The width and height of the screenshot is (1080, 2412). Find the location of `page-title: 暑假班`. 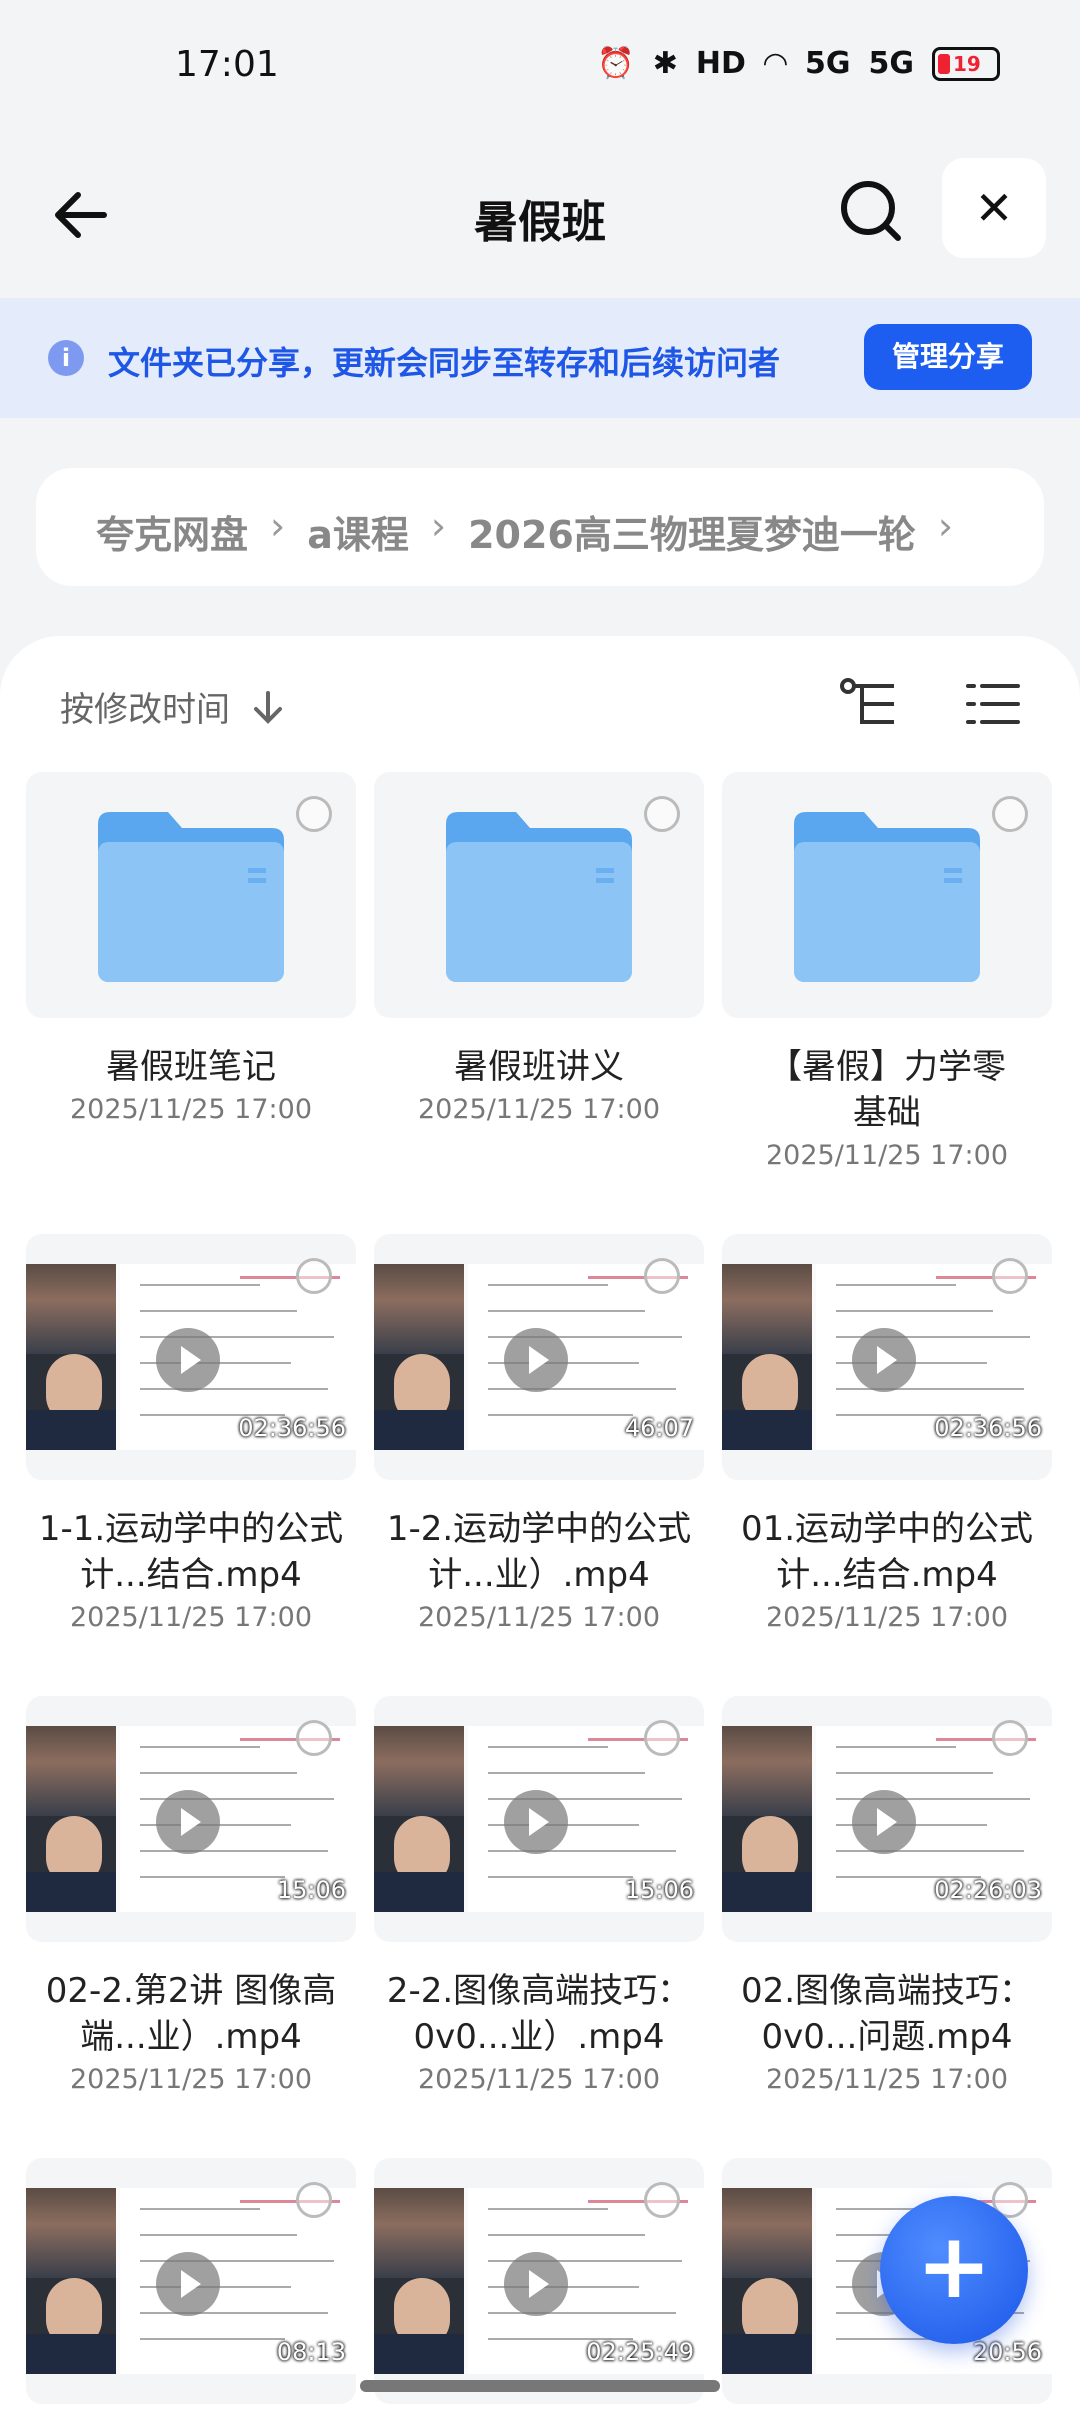

page-title: 暑假班 is located at coordinates (540, 222).